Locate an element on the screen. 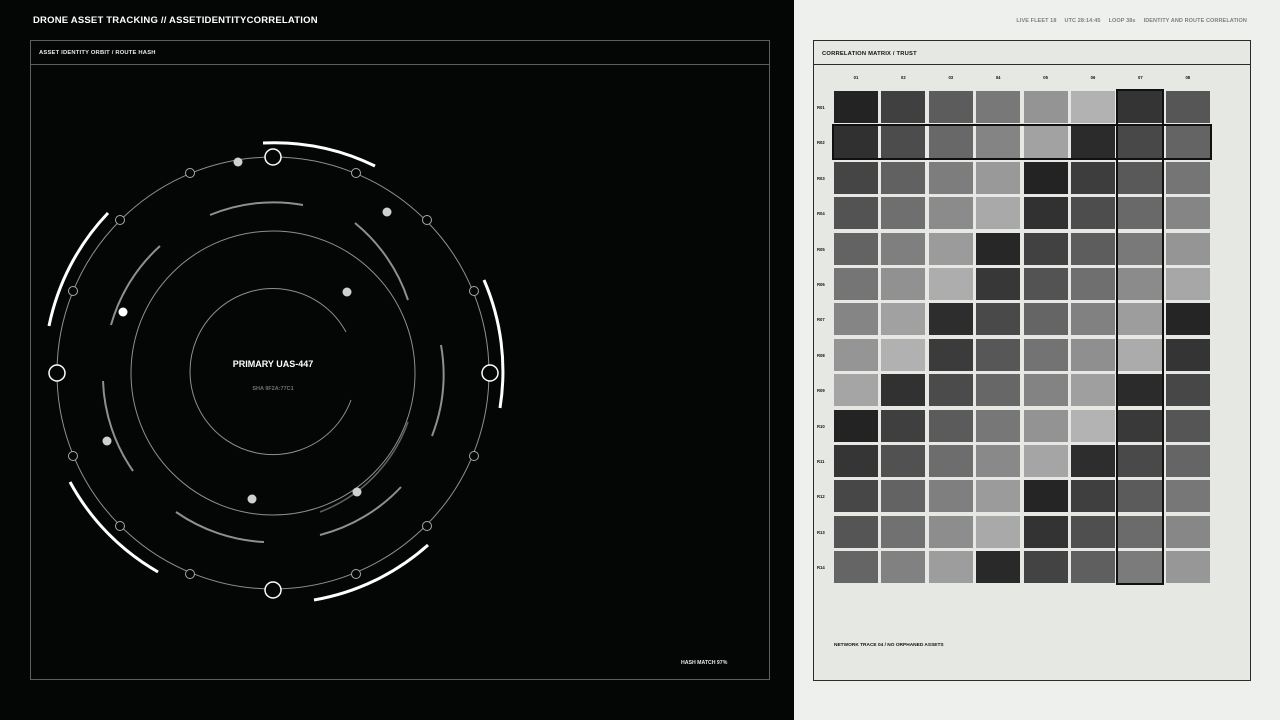  anchor-node-right is located at coordinates (490, 373).